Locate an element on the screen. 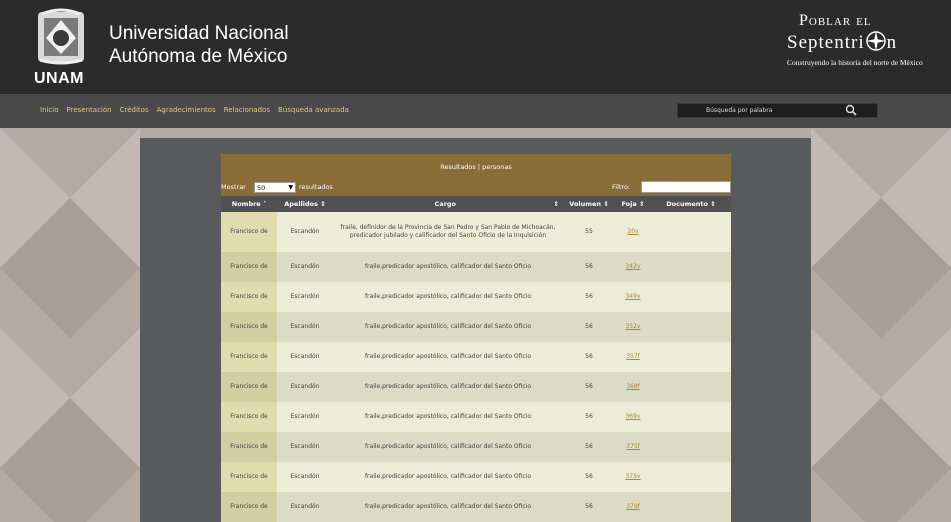 The height and width of the screenshot is (522, 951). cell-foja: 368f is located at coordinates (633, 387).